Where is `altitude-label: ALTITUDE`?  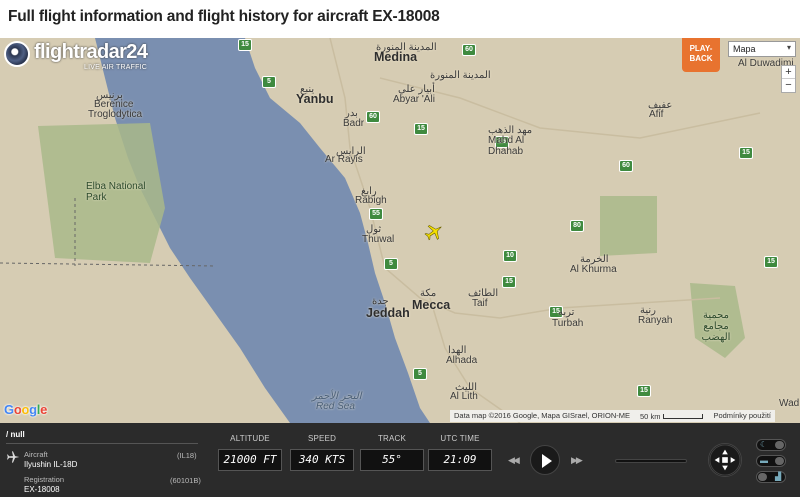 altitude-label: ALTITUDE is located at coordinates (250, 438).